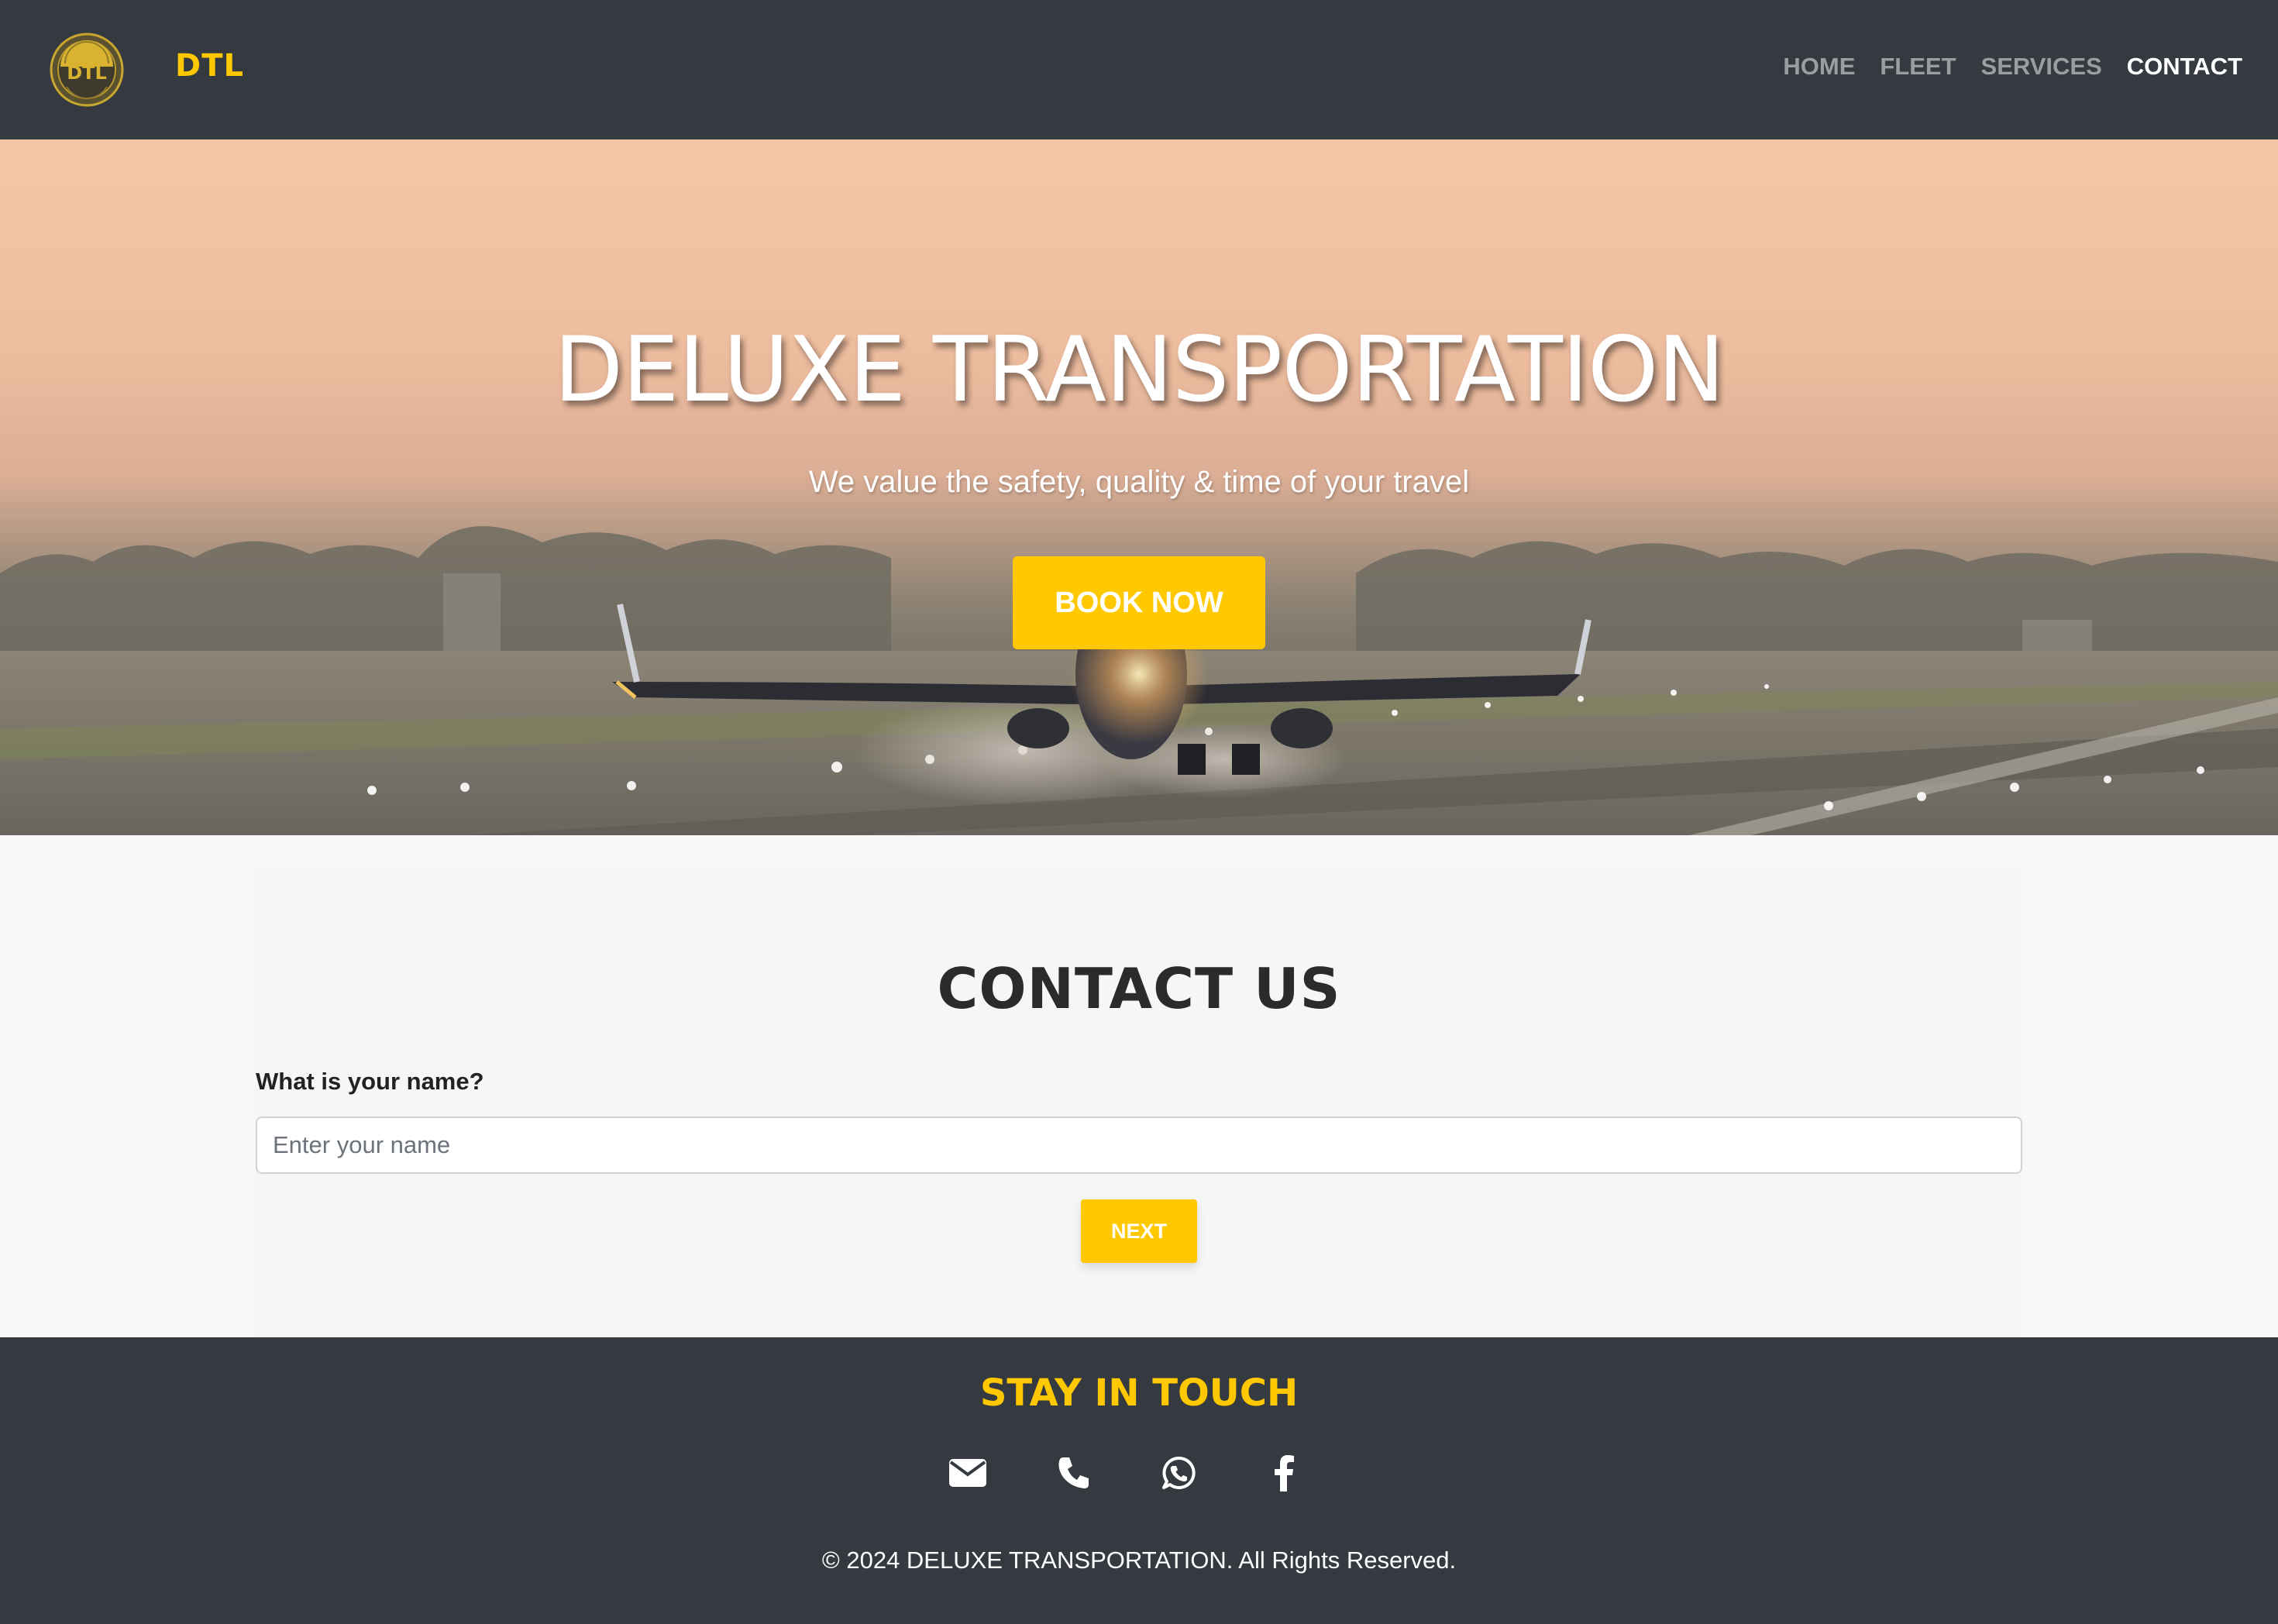  I want to click on book-now-button: BOOK NOW, so click(1139, 602).